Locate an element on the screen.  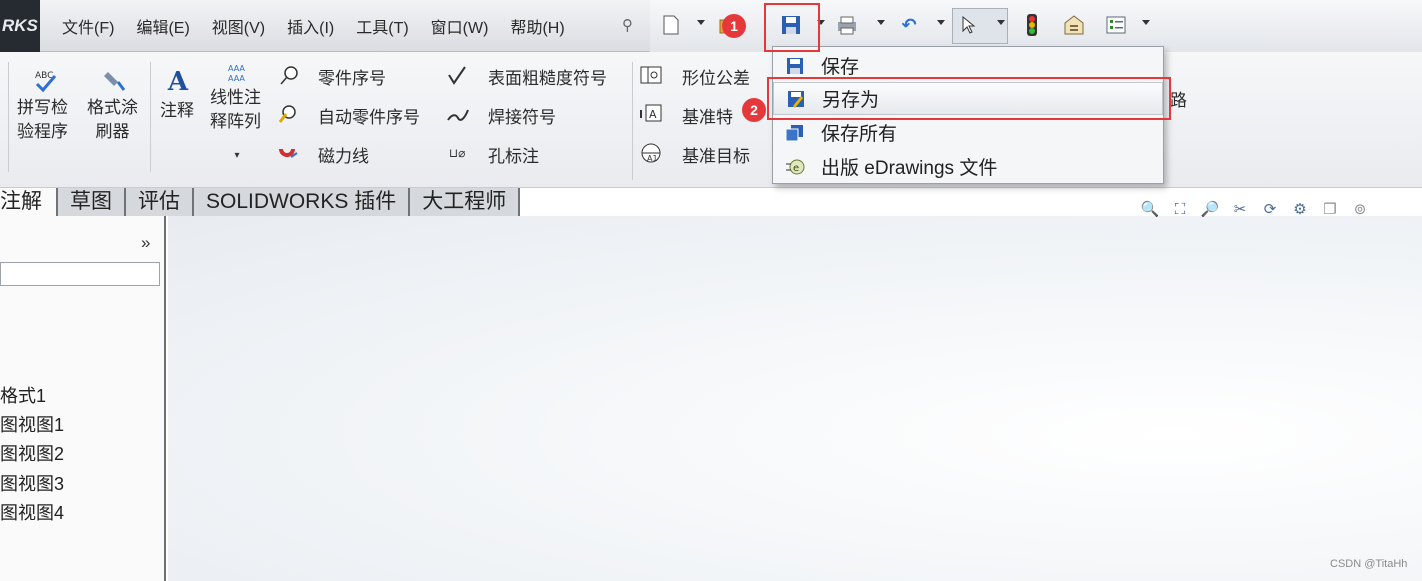
select-cursor-icon is located at coordinates (969, 25).